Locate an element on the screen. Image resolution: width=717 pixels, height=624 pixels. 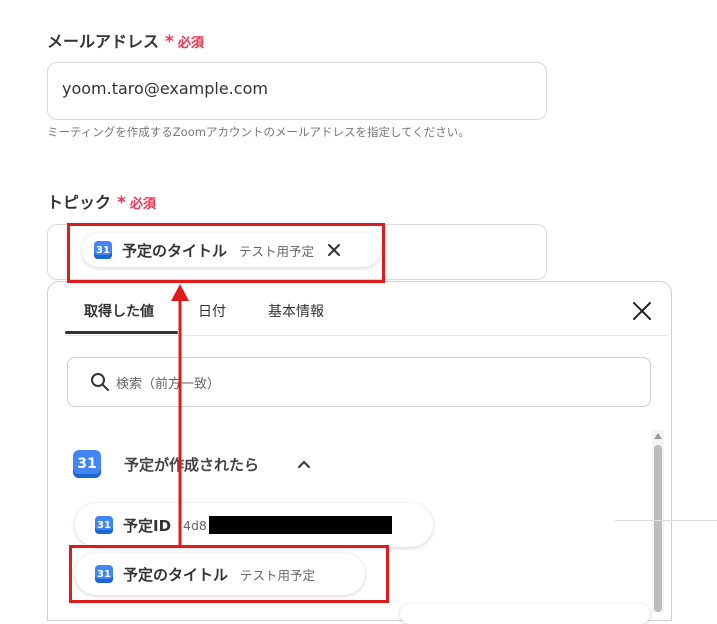
arrow-up-icon is located at coordinates (180, 414).